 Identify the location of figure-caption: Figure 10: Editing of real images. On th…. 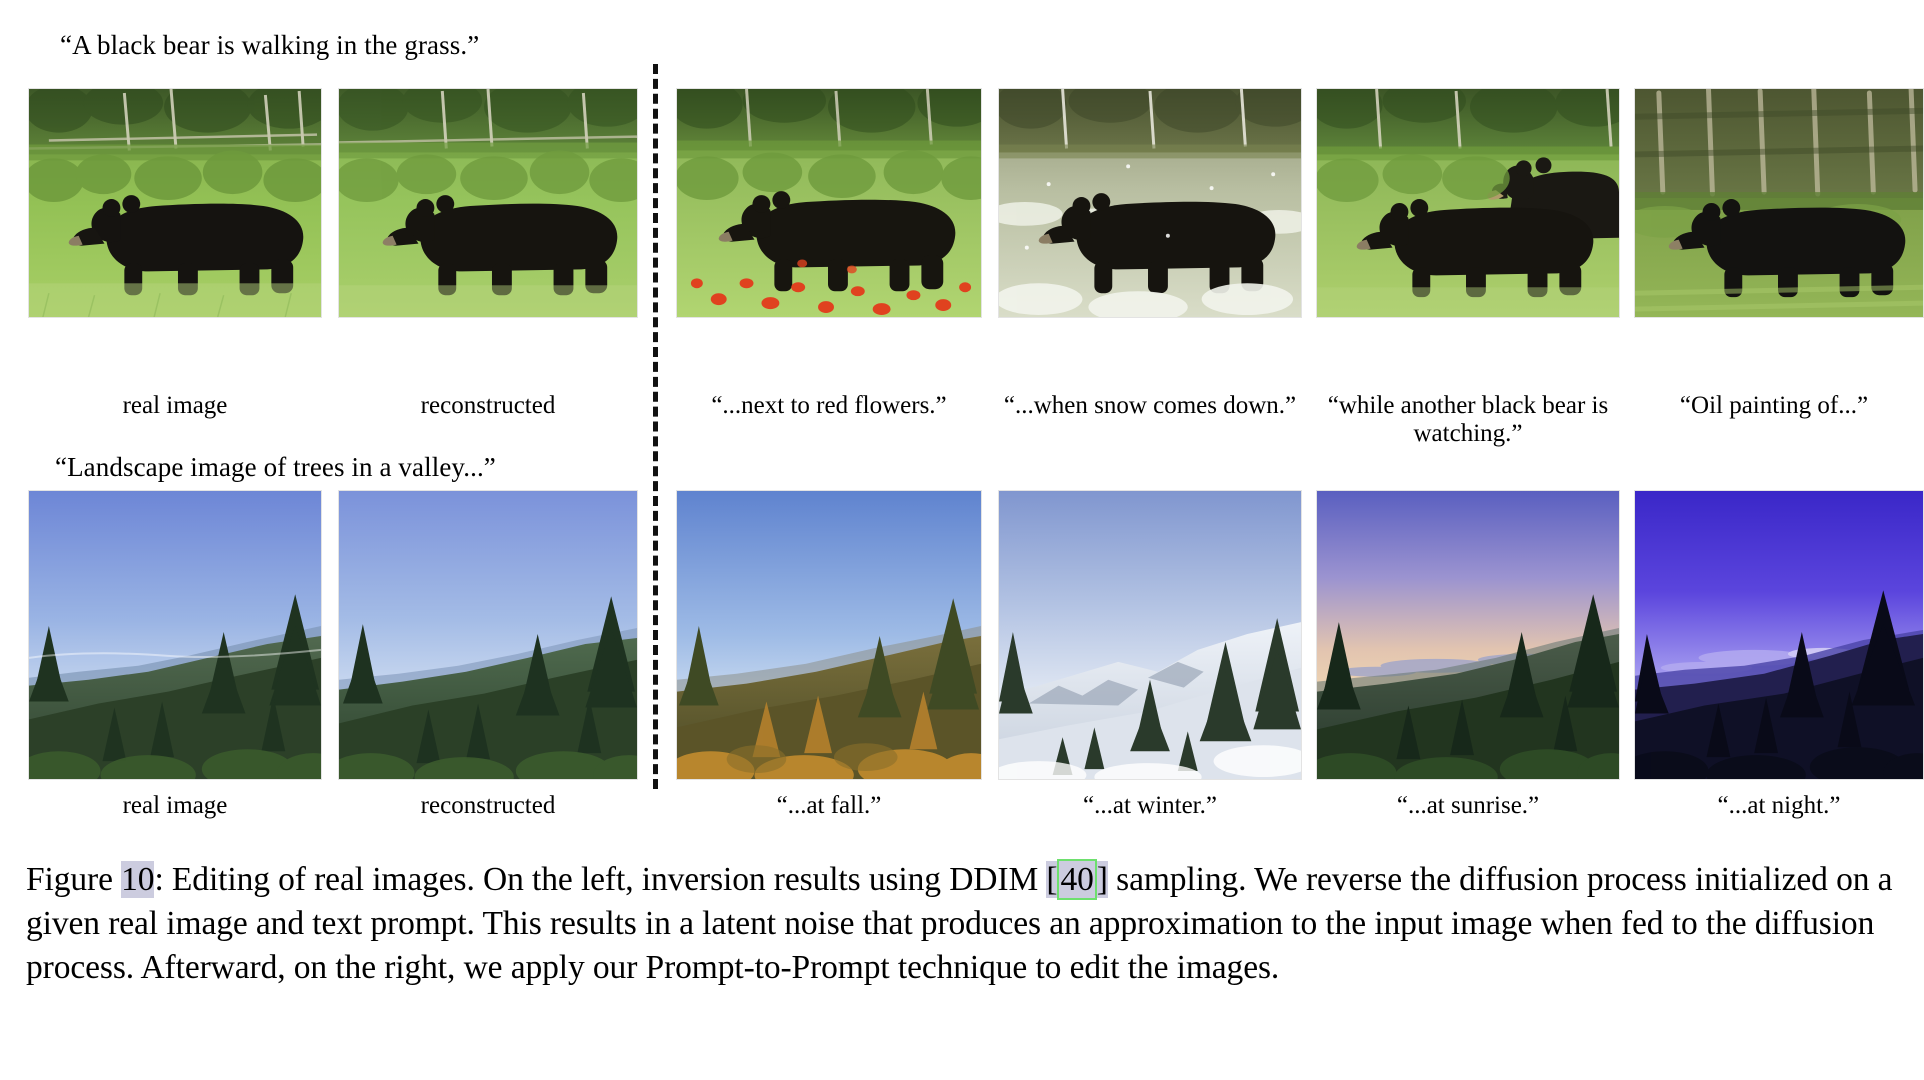
(965, 924).